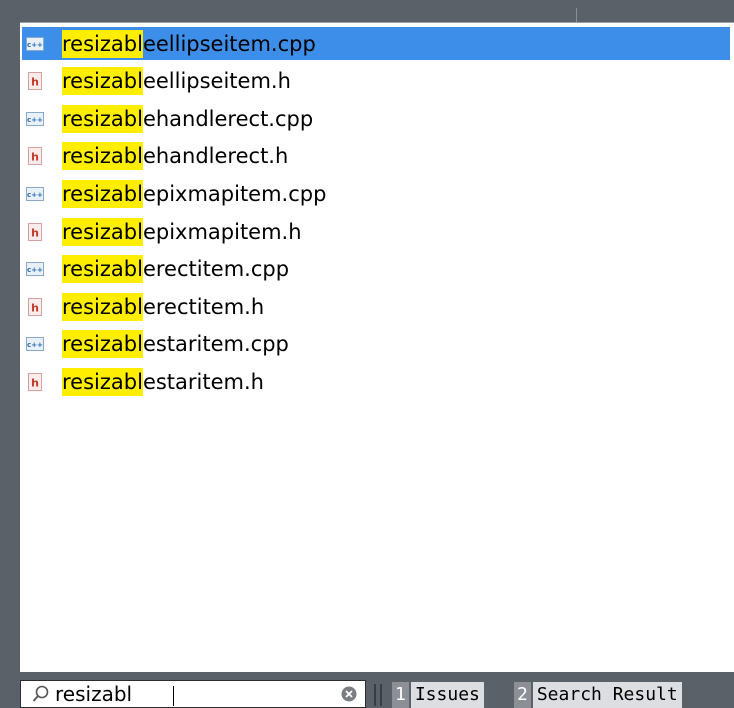 This screenshot has width=734, height=708. I want to click on file-name: resizabl eellipseitem.h, so click(176, 81).